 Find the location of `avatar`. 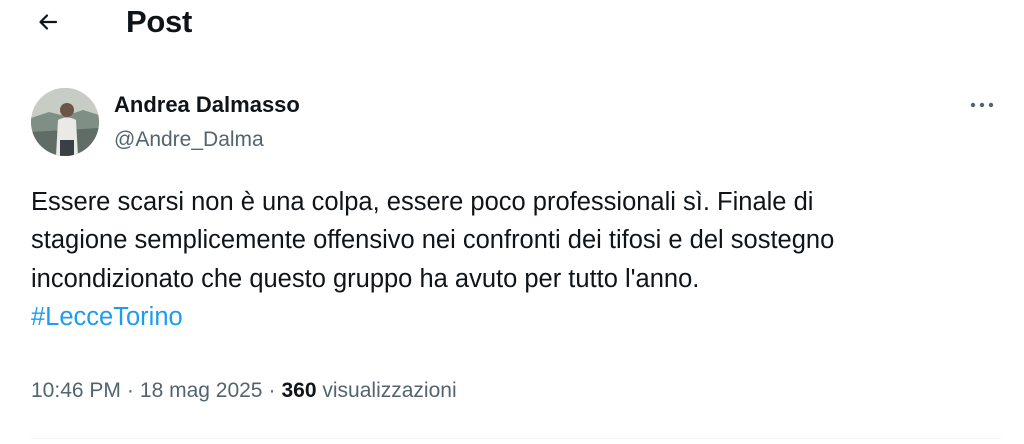

avatar is located at coordinates (65, 122).